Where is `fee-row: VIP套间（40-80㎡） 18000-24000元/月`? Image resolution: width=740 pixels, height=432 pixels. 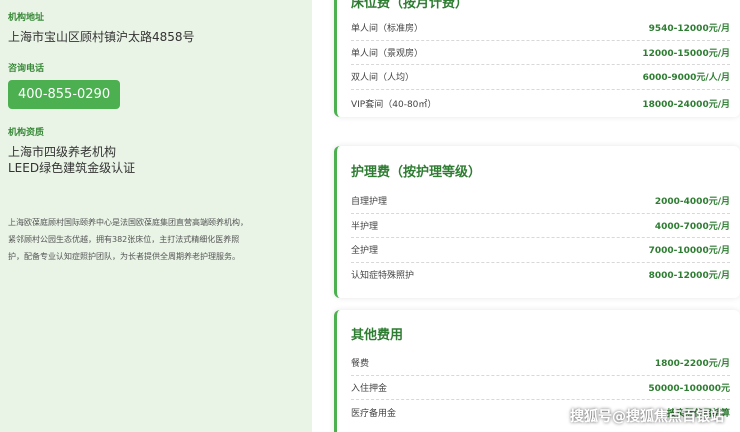
fee-row: VIP套间（40-80㎡） 18000-24000元/月 is located at coordinates (540, 103).